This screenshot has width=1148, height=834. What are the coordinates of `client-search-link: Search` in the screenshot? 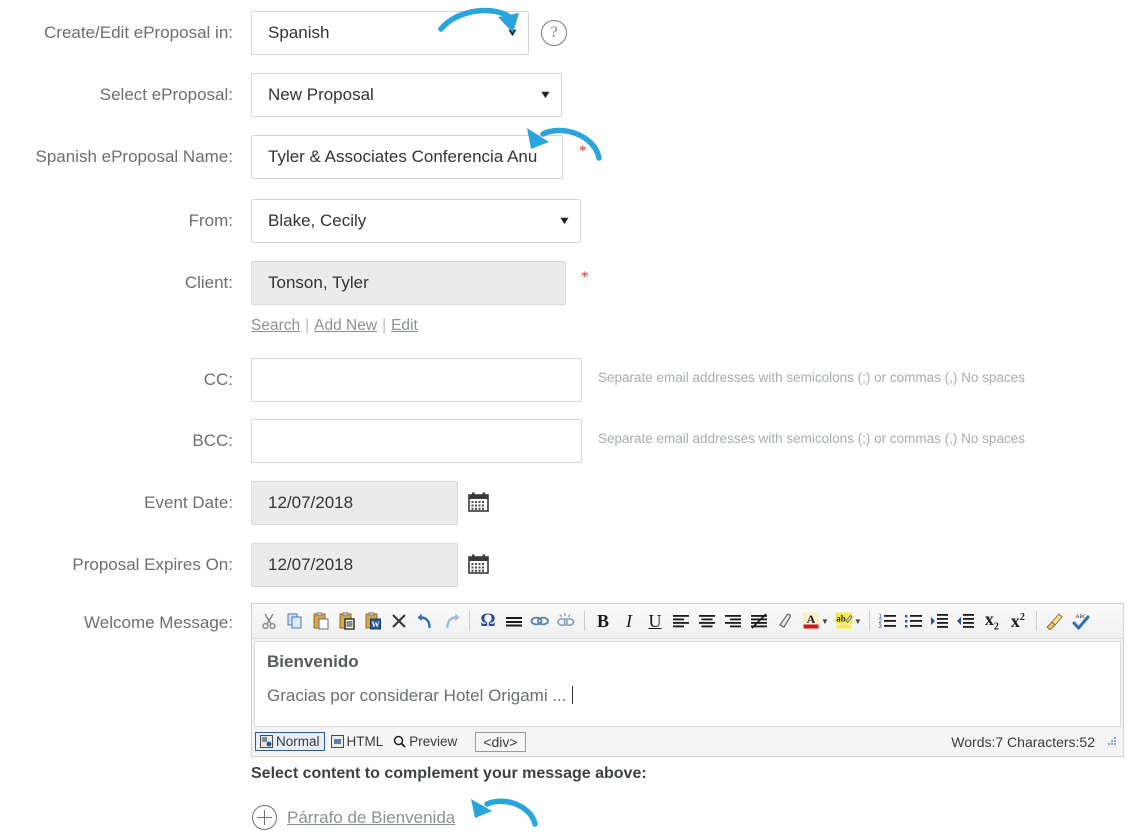 It's located at (275, 325).